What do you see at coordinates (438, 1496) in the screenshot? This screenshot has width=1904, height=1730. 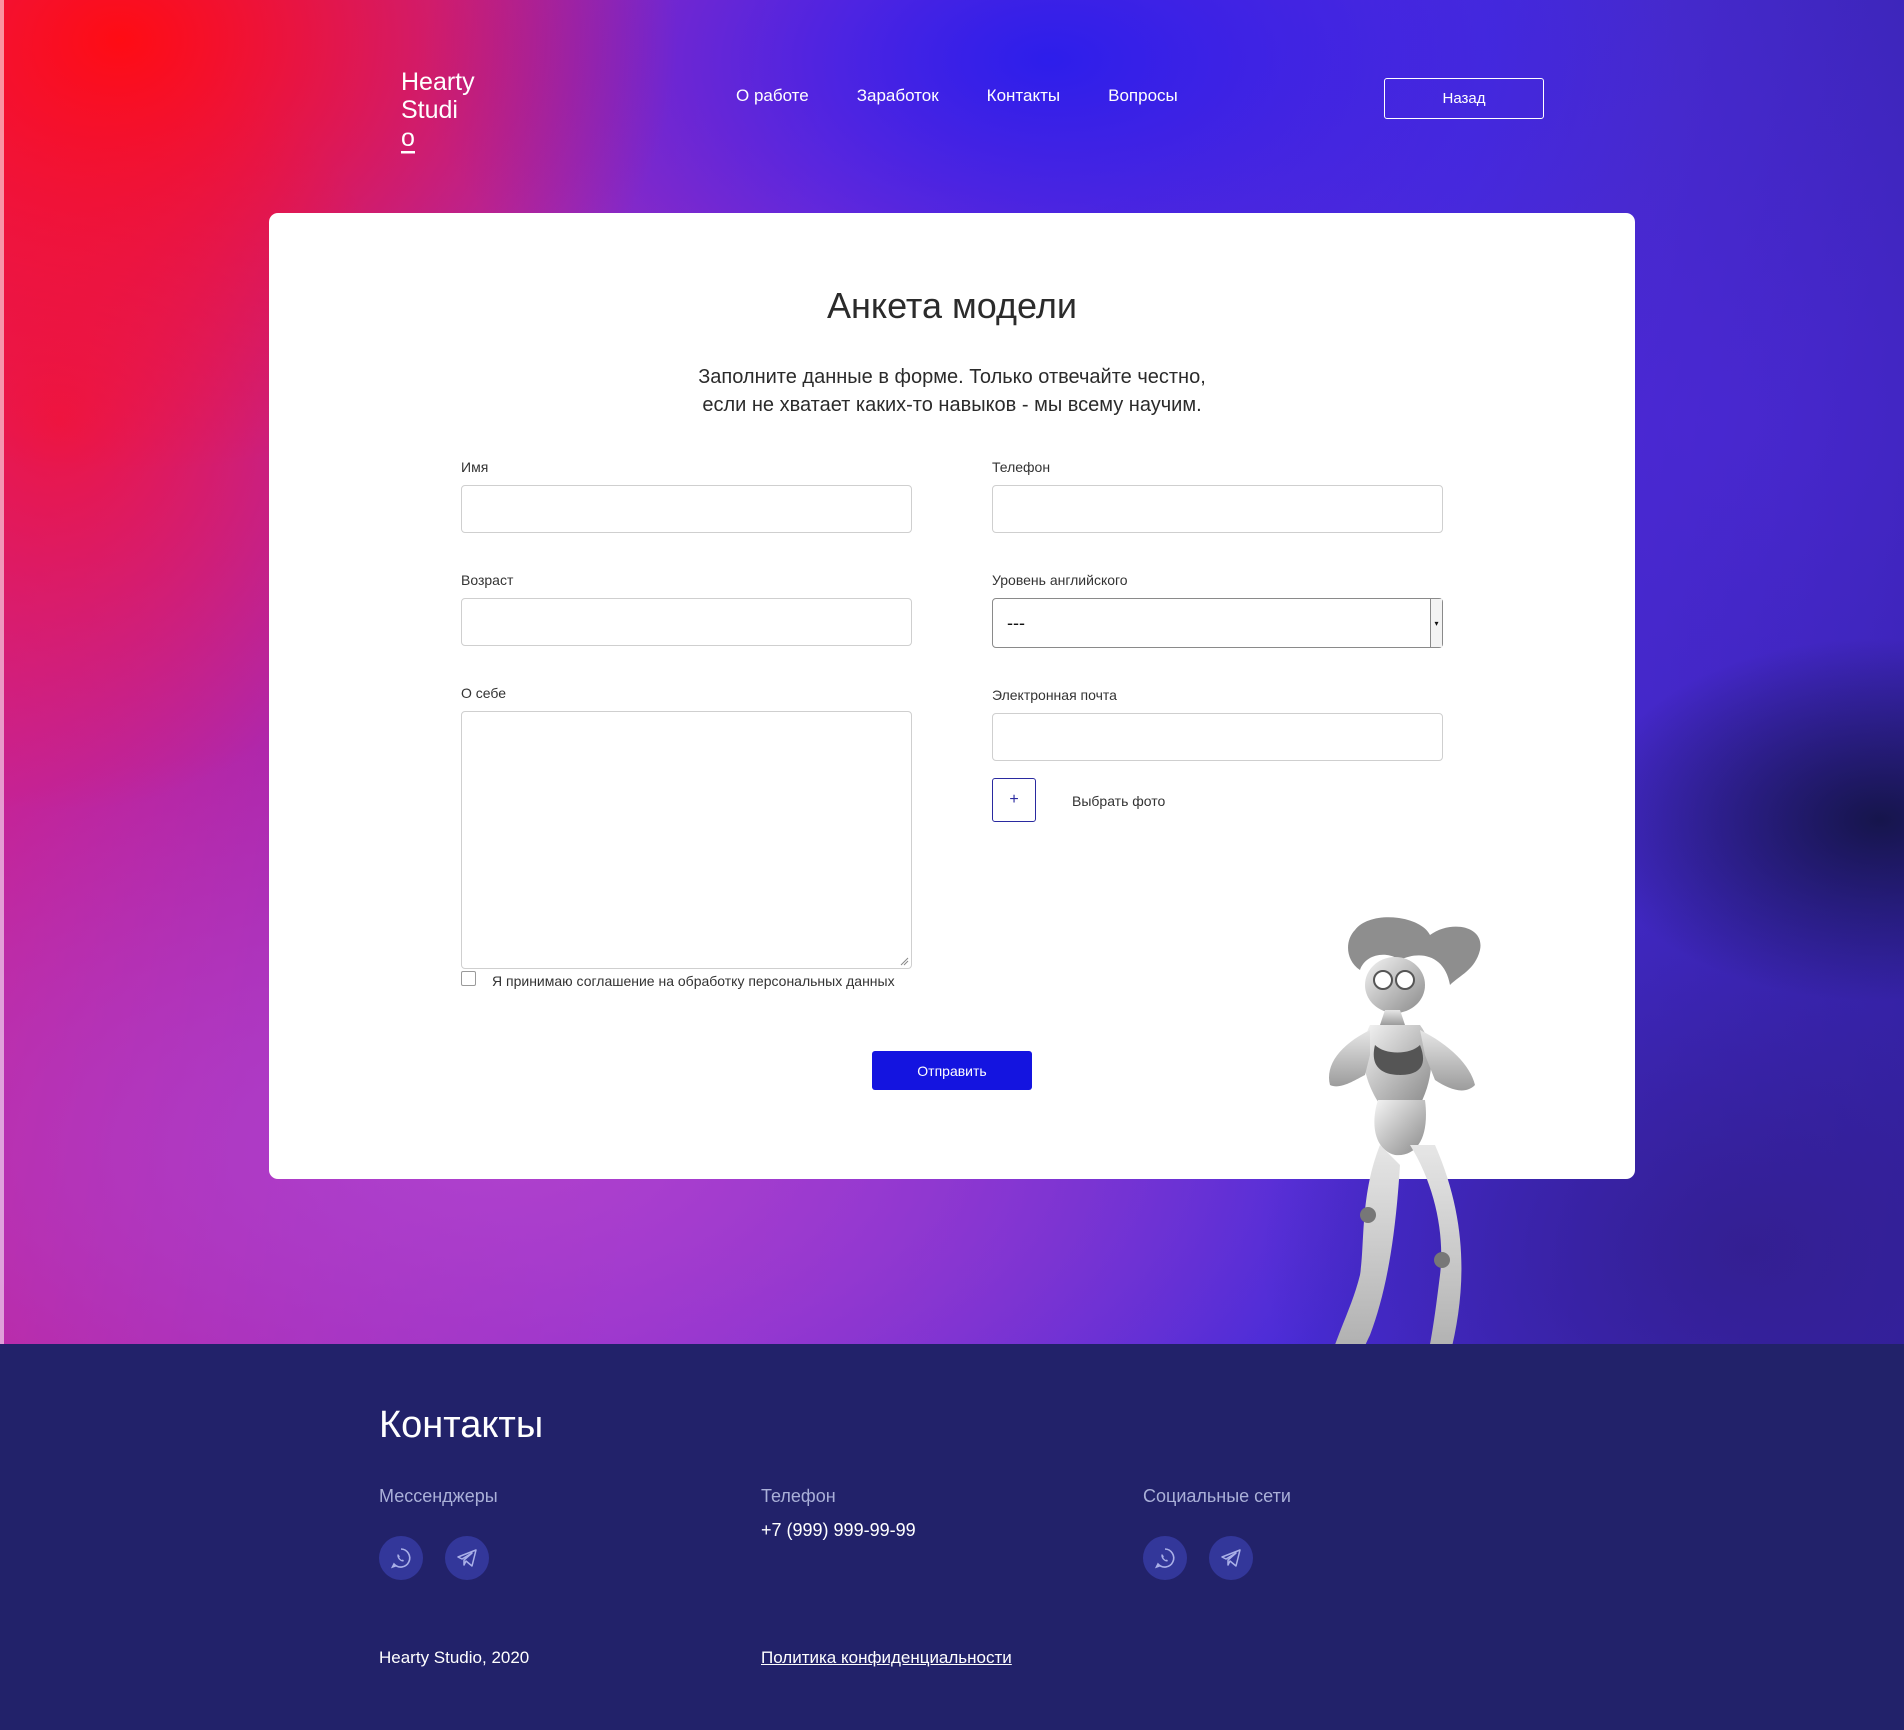 I see `messengers-title: Мессенджеры` at bounding box center [438, 1496].